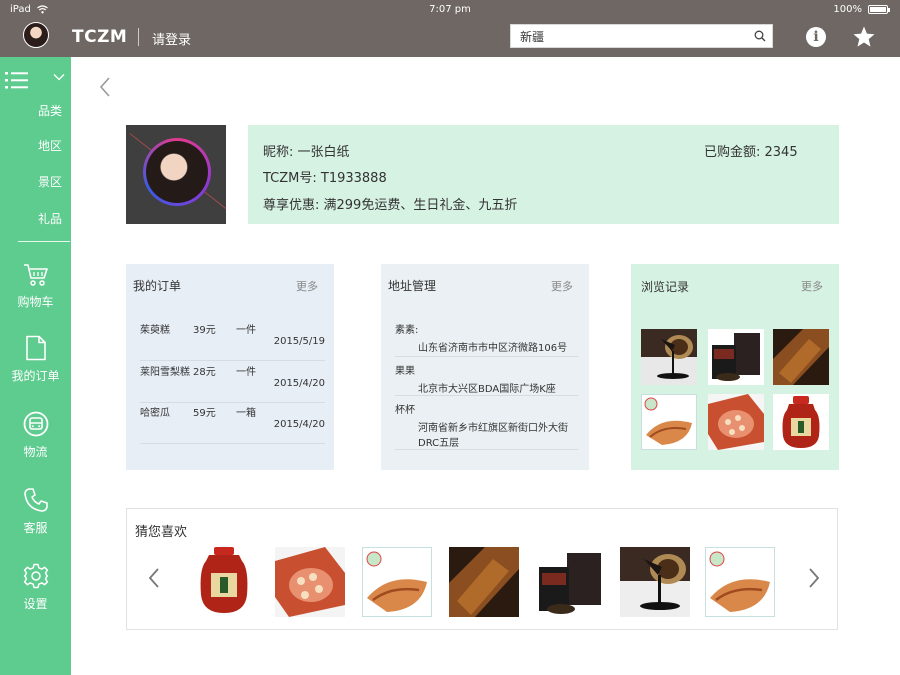  What do you see at coordinates (155, 413) in the screenshot?
I see `order-name: 哈密瓜` at bounding box center [155, 413].